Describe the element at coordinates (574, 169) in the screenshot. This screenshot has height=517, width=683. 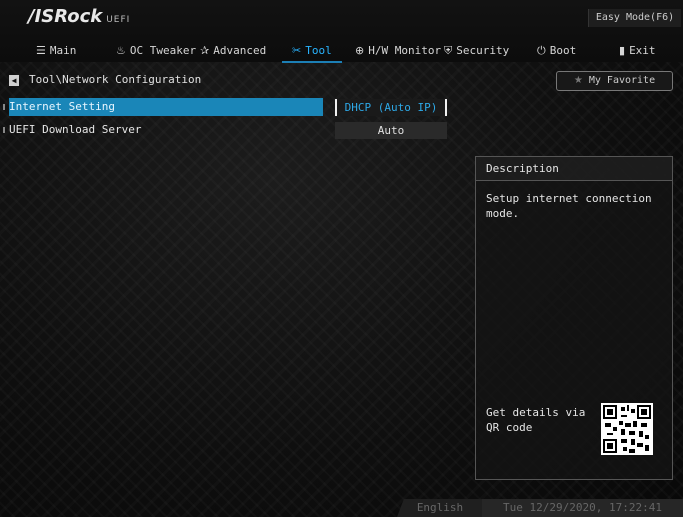
I see `description-title: Description` at that location.